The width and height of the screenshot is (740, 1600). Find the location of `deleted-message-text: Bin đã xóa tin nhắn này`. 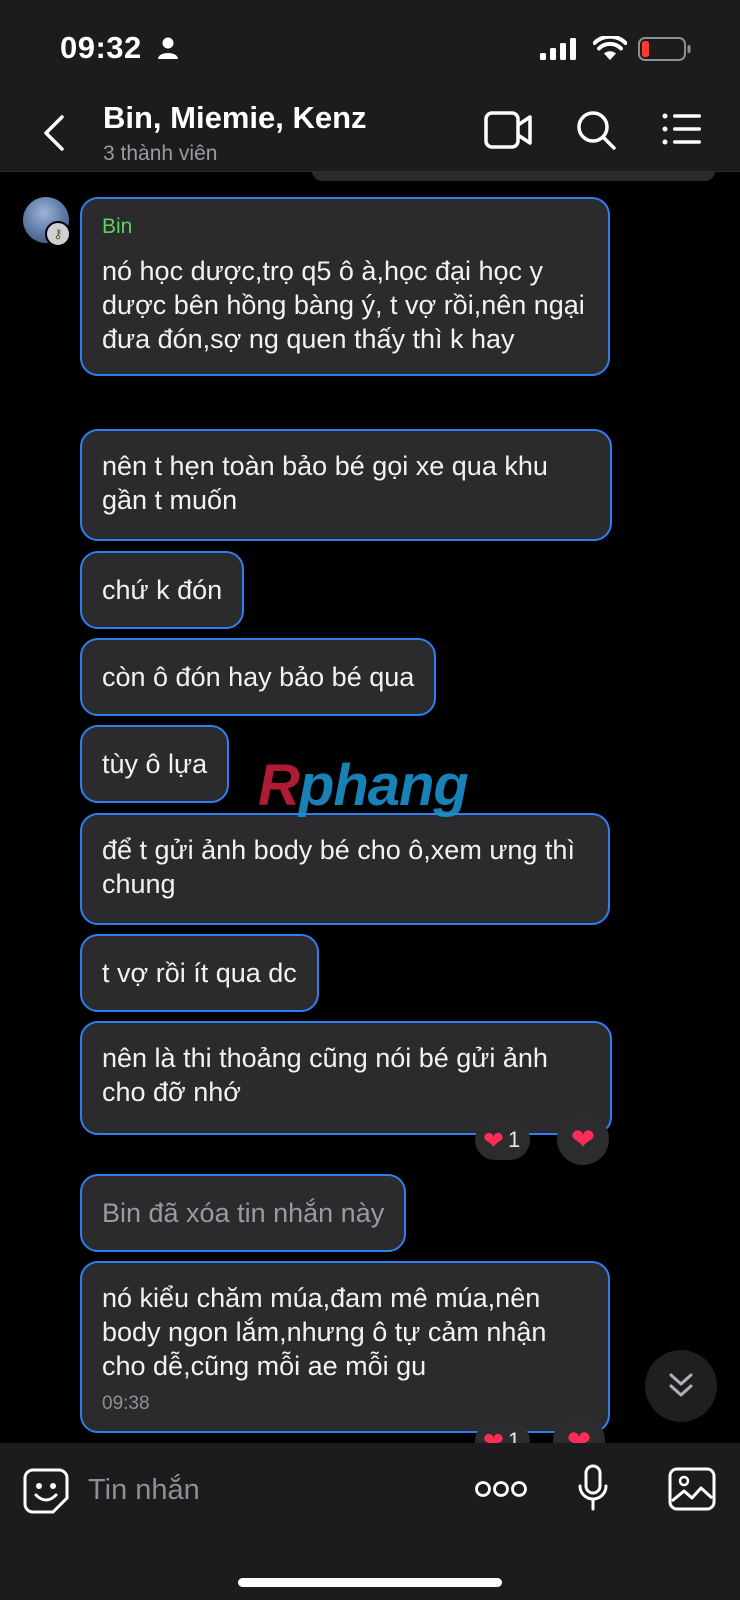

deleted-message-text: Bin đã xóa tin nhắn này is located at coordinates (243, 1213).